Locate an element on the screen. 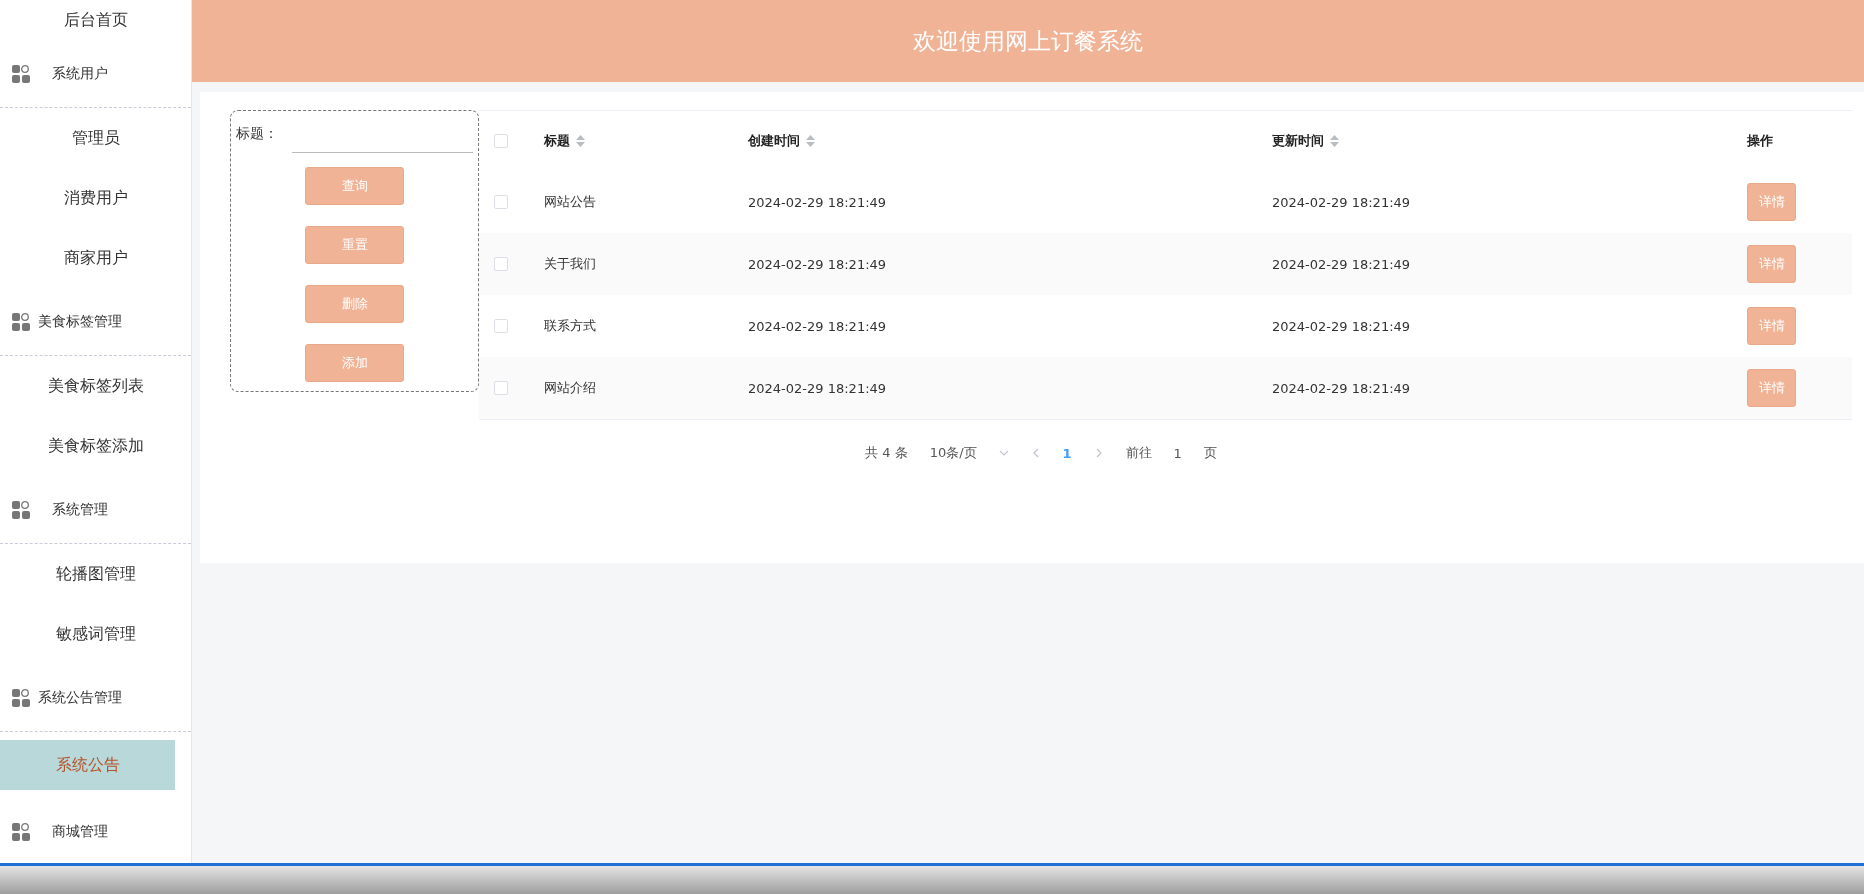  header-title: 欢迎使用网上订餐系统 is located at coordinates (1028, 41).